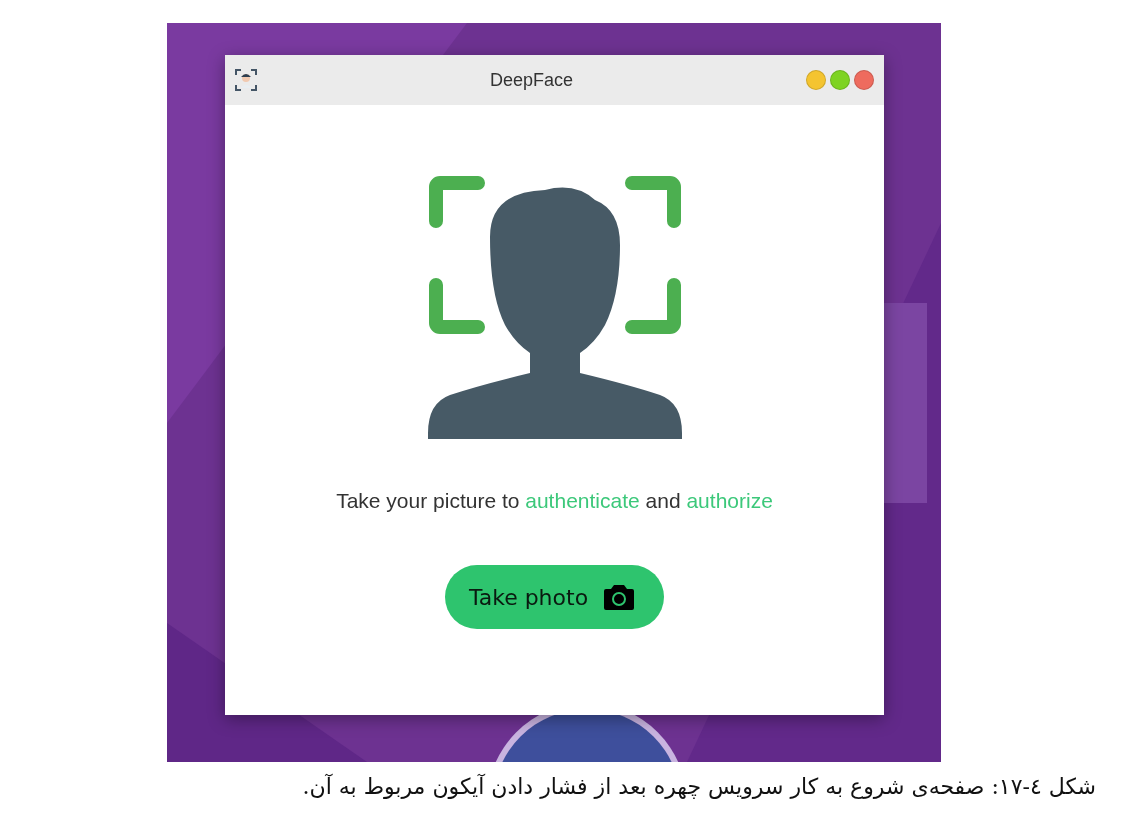 This screenshot has height=835, width=1128. What do you see at coordinates (864, 80) in the screenshot?
I see `close-button` at bounding box center [864, 80].